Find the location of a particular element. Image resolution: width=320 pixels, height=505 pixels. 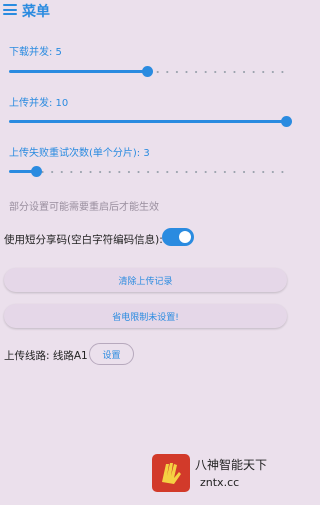

short-share-label: 使用短分享码(空白字符编码信息): is located at coordinates (83, 240).